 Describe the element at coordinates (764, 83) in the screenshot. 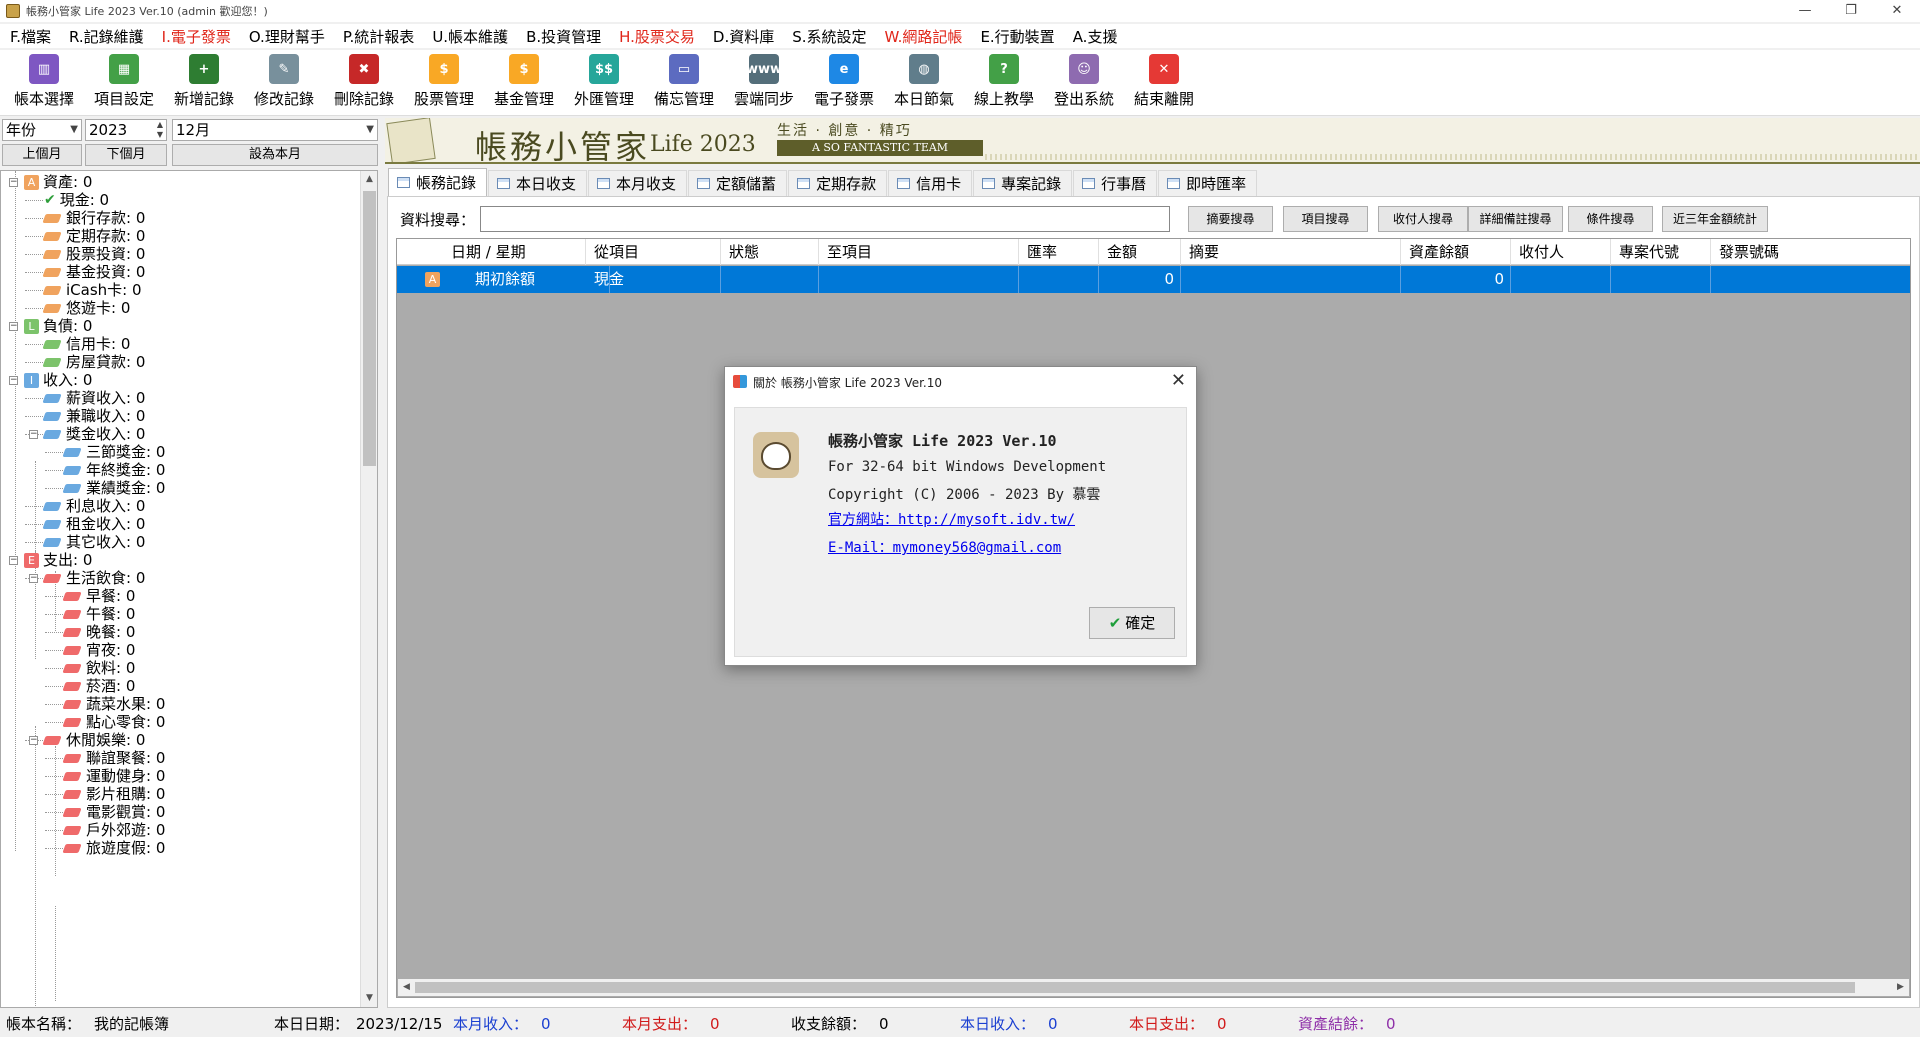

I see `toolbar-button-9: www 雲端同步` at that location.